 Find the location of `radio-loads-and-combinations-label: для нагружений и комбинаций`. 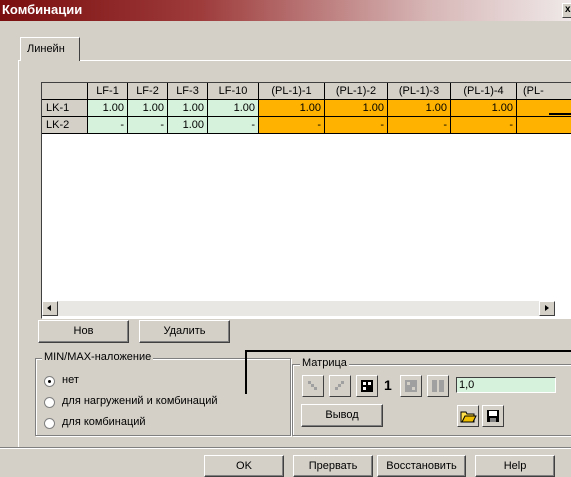

radio-loads-and-combinations-label: для нагружений и комбинаций is located at coordinates (140, 401).